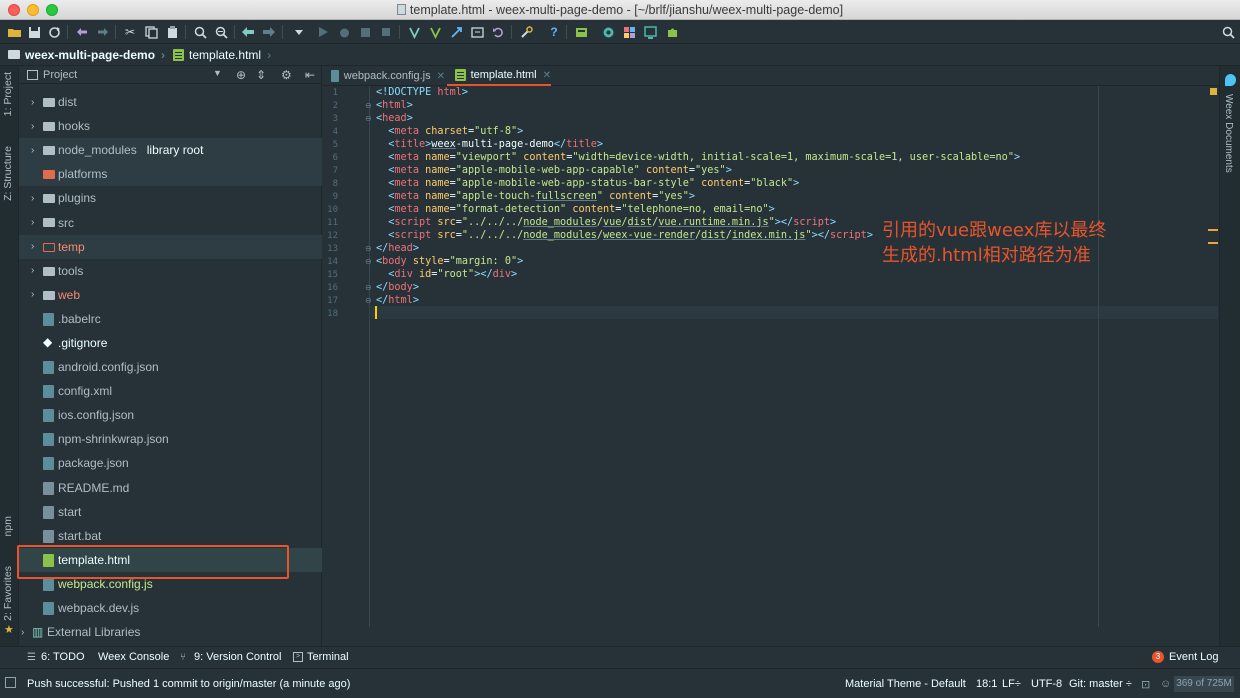  Describe the element at coordinates (365, 32) in the screenshot. I see `coverage-icon` at that location.